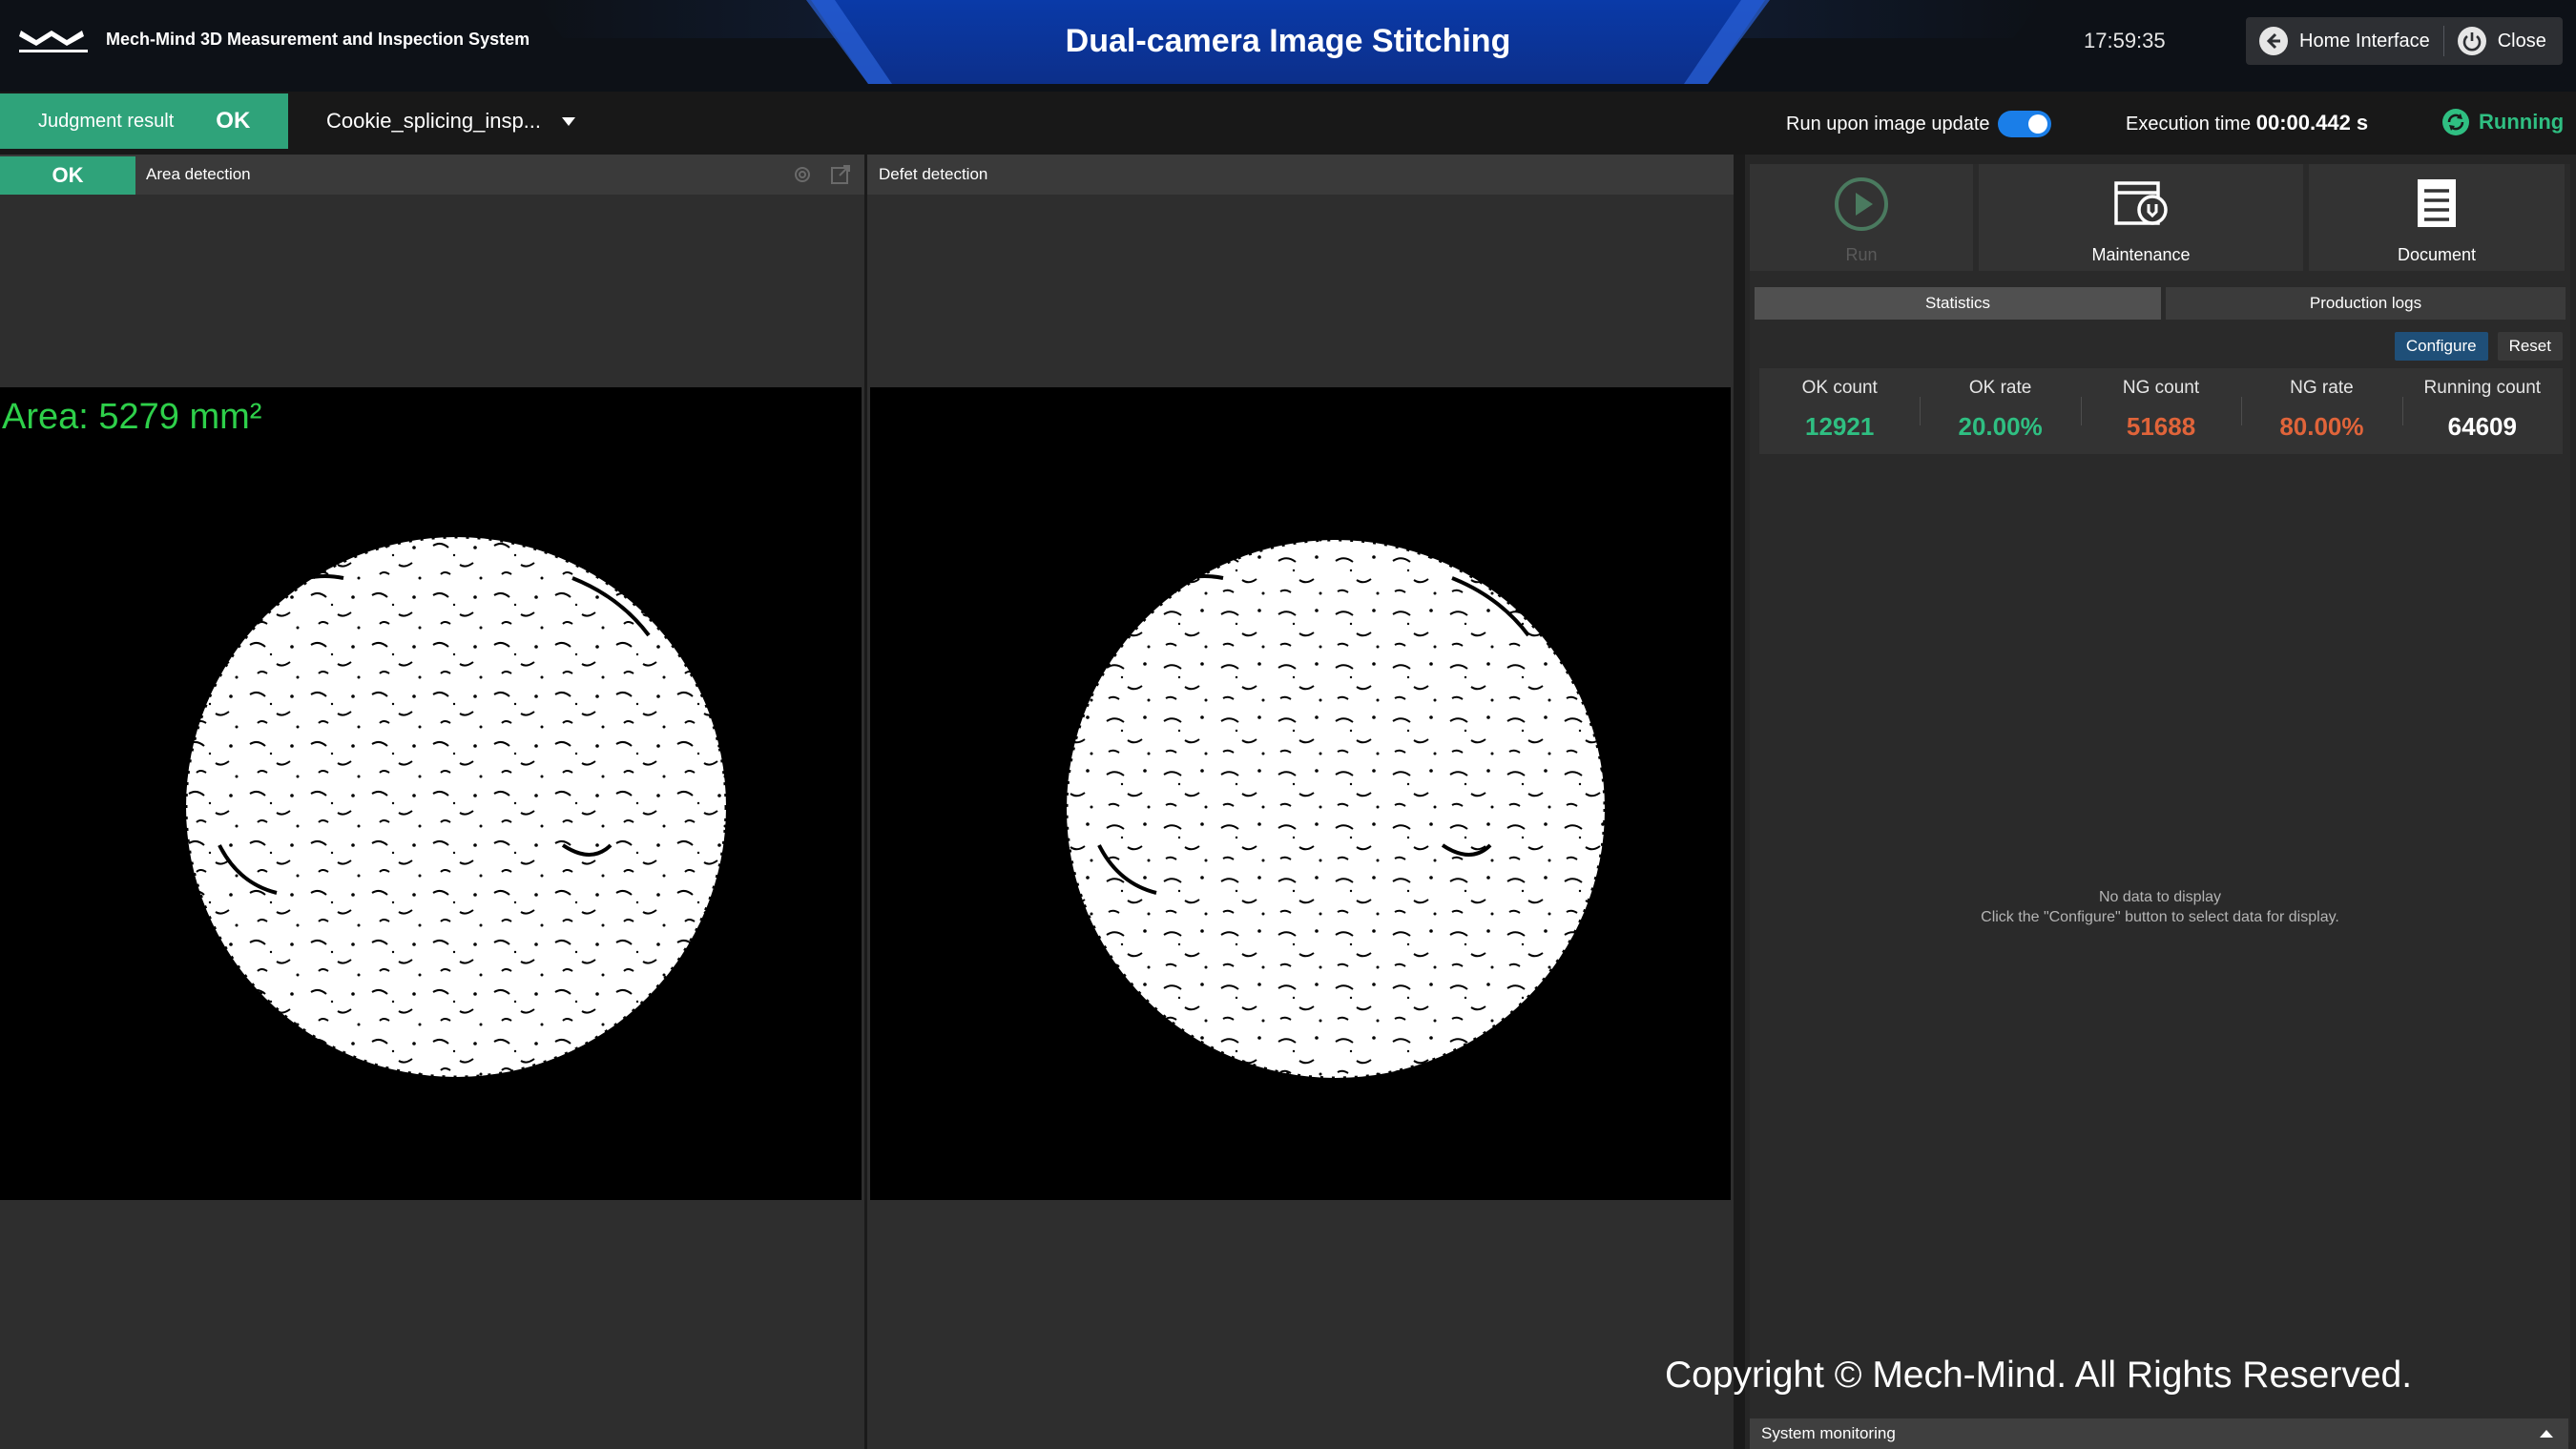  I want to click on running-status: Running, so click(2502, 122).